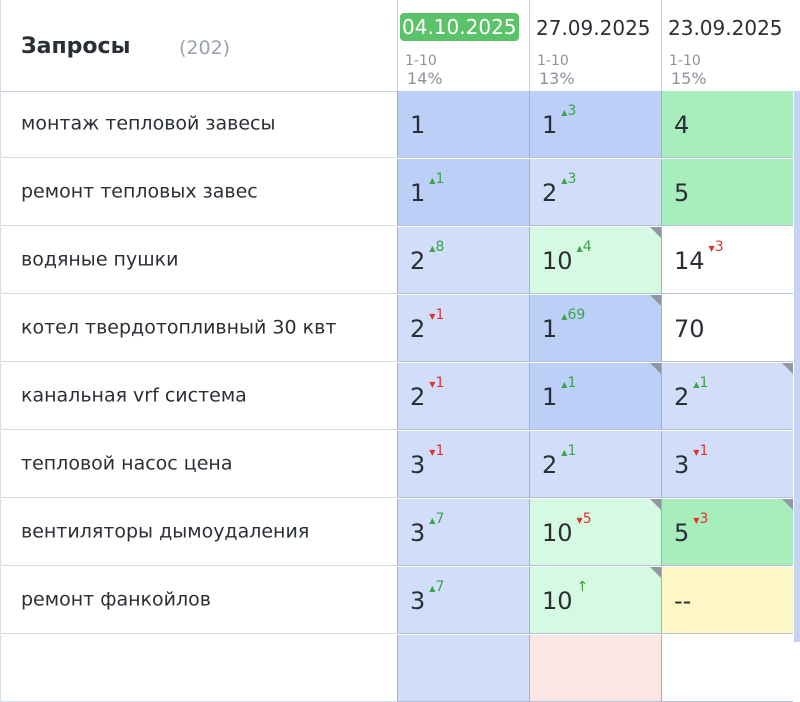 This screenshot has width=800, height=702. Describe the element at coordinates (427, 597) in the screenshot. I see `position-value: 3 ▲7` at that location.